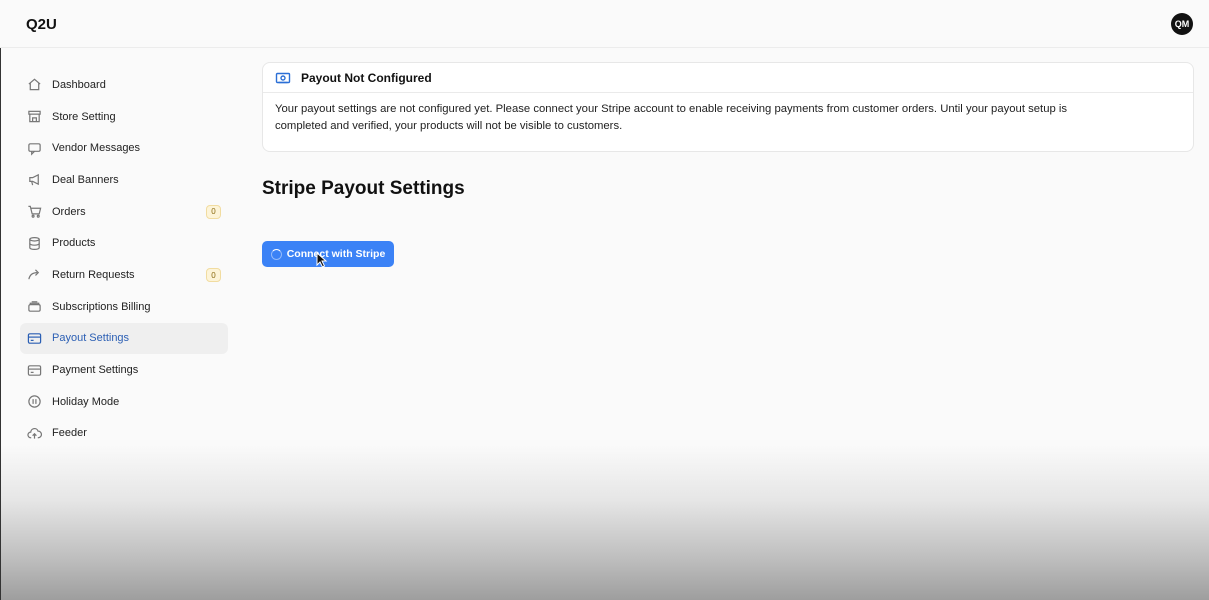 The image size is (1209, 600). What do you see at coordinates (34, 117) in the screenshot?
I see `store-icon` at bounding box center [34, 117].